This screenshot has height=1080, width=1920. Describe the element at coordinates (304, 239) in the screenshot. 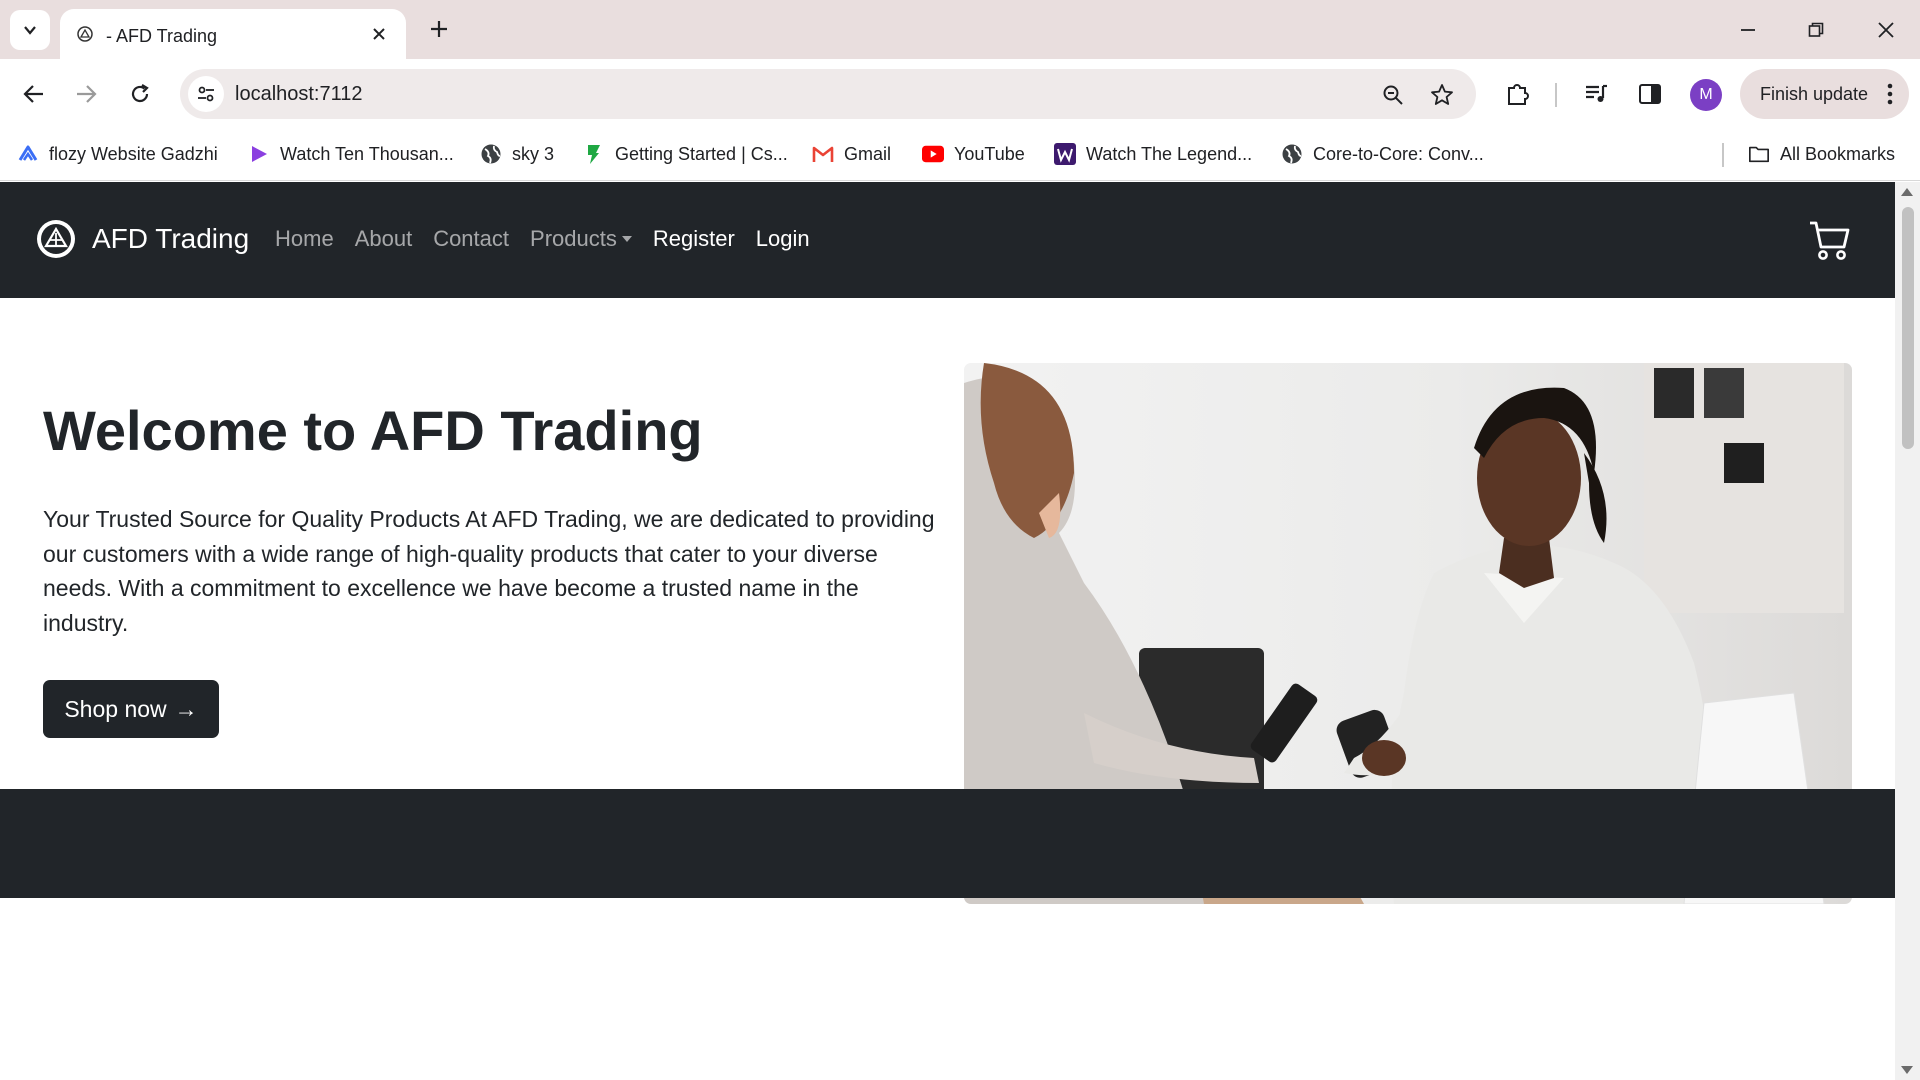

I see `nav-home: Home` at that location.